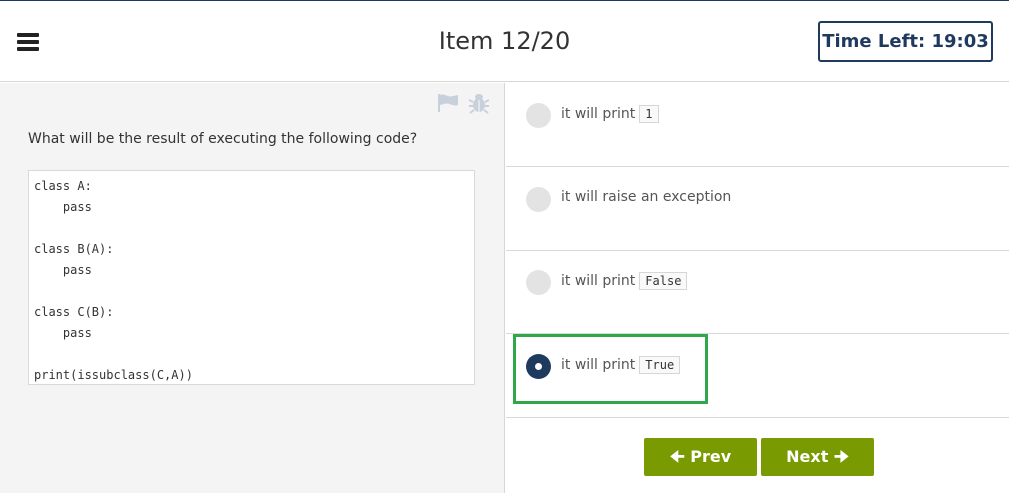  I want to click on arrow-left-icon: 🠈, so click(677, 456).